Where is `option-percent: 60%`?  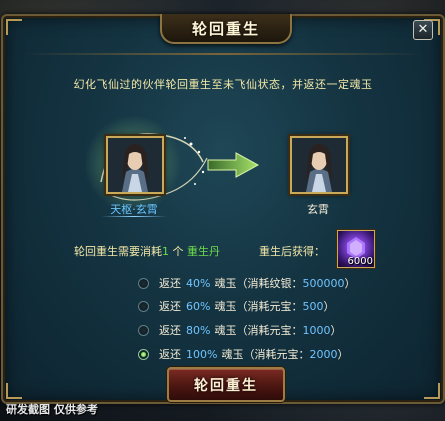 option-percent: 60% is located at coordinates (198, 306).